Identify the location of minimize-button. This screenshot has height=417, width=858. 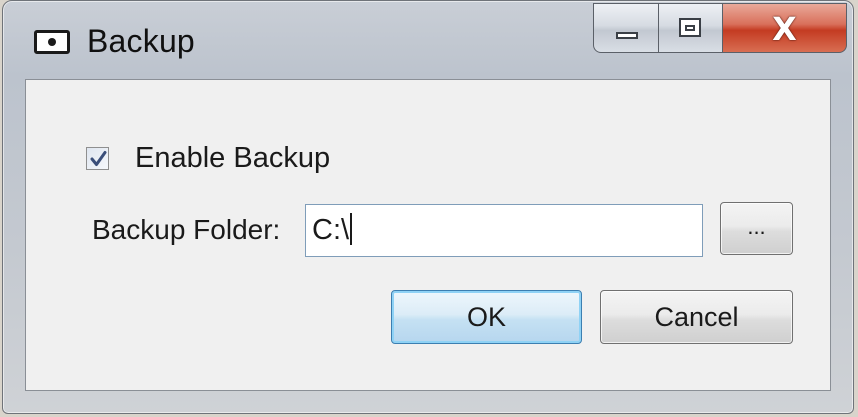
(626, 28).